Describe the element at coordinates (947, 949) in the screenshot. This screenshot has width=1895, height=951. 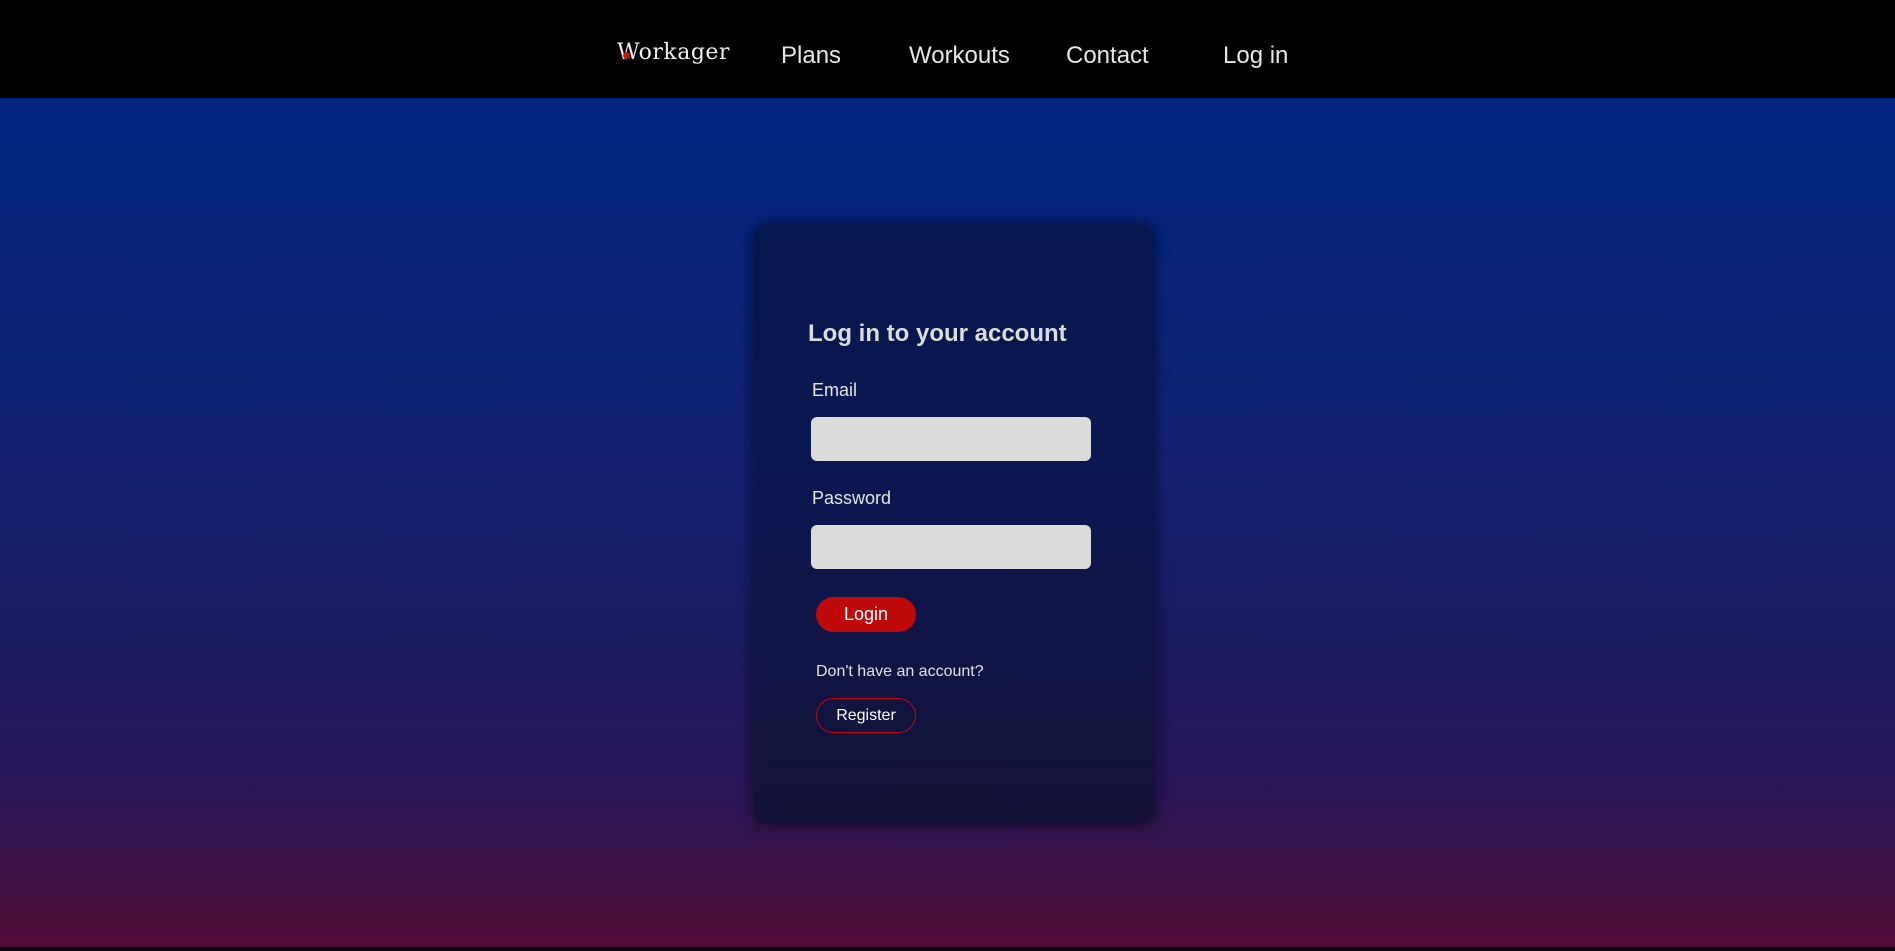
I see `bottom-divider` at that location.